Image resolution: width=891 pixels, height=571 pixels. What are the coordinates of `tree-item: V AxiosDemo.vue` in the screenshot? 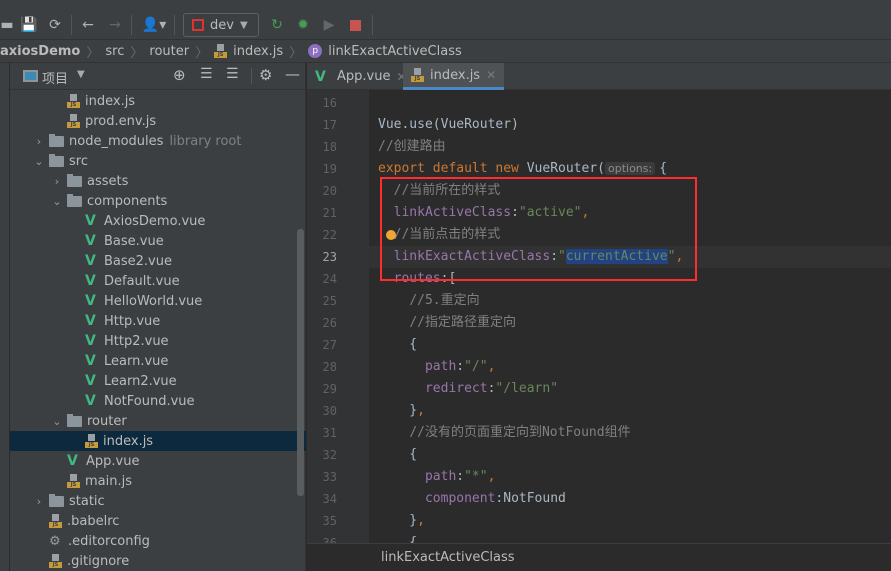 It's located at (158, 221).